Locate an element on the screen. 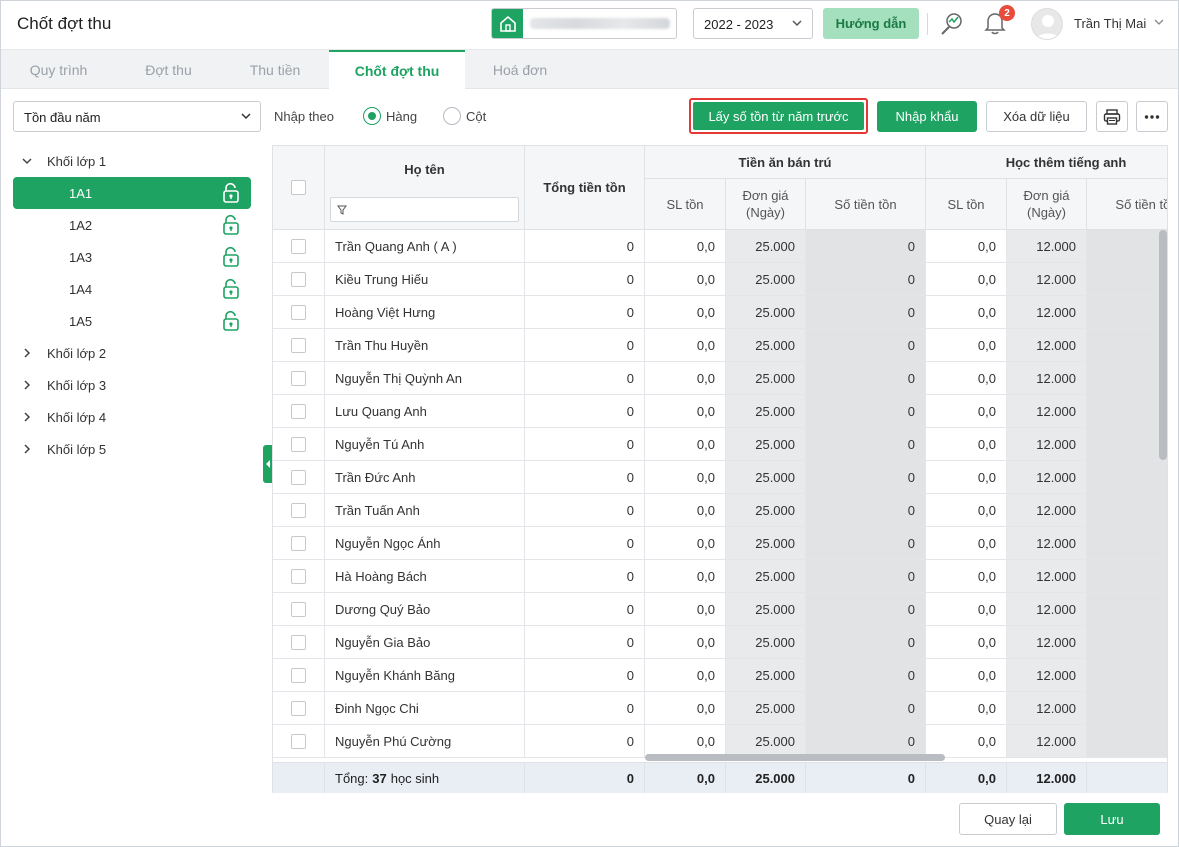 The height and width of the screenshot is (847, 1179). avatar is located at coordinates (1047, 24).